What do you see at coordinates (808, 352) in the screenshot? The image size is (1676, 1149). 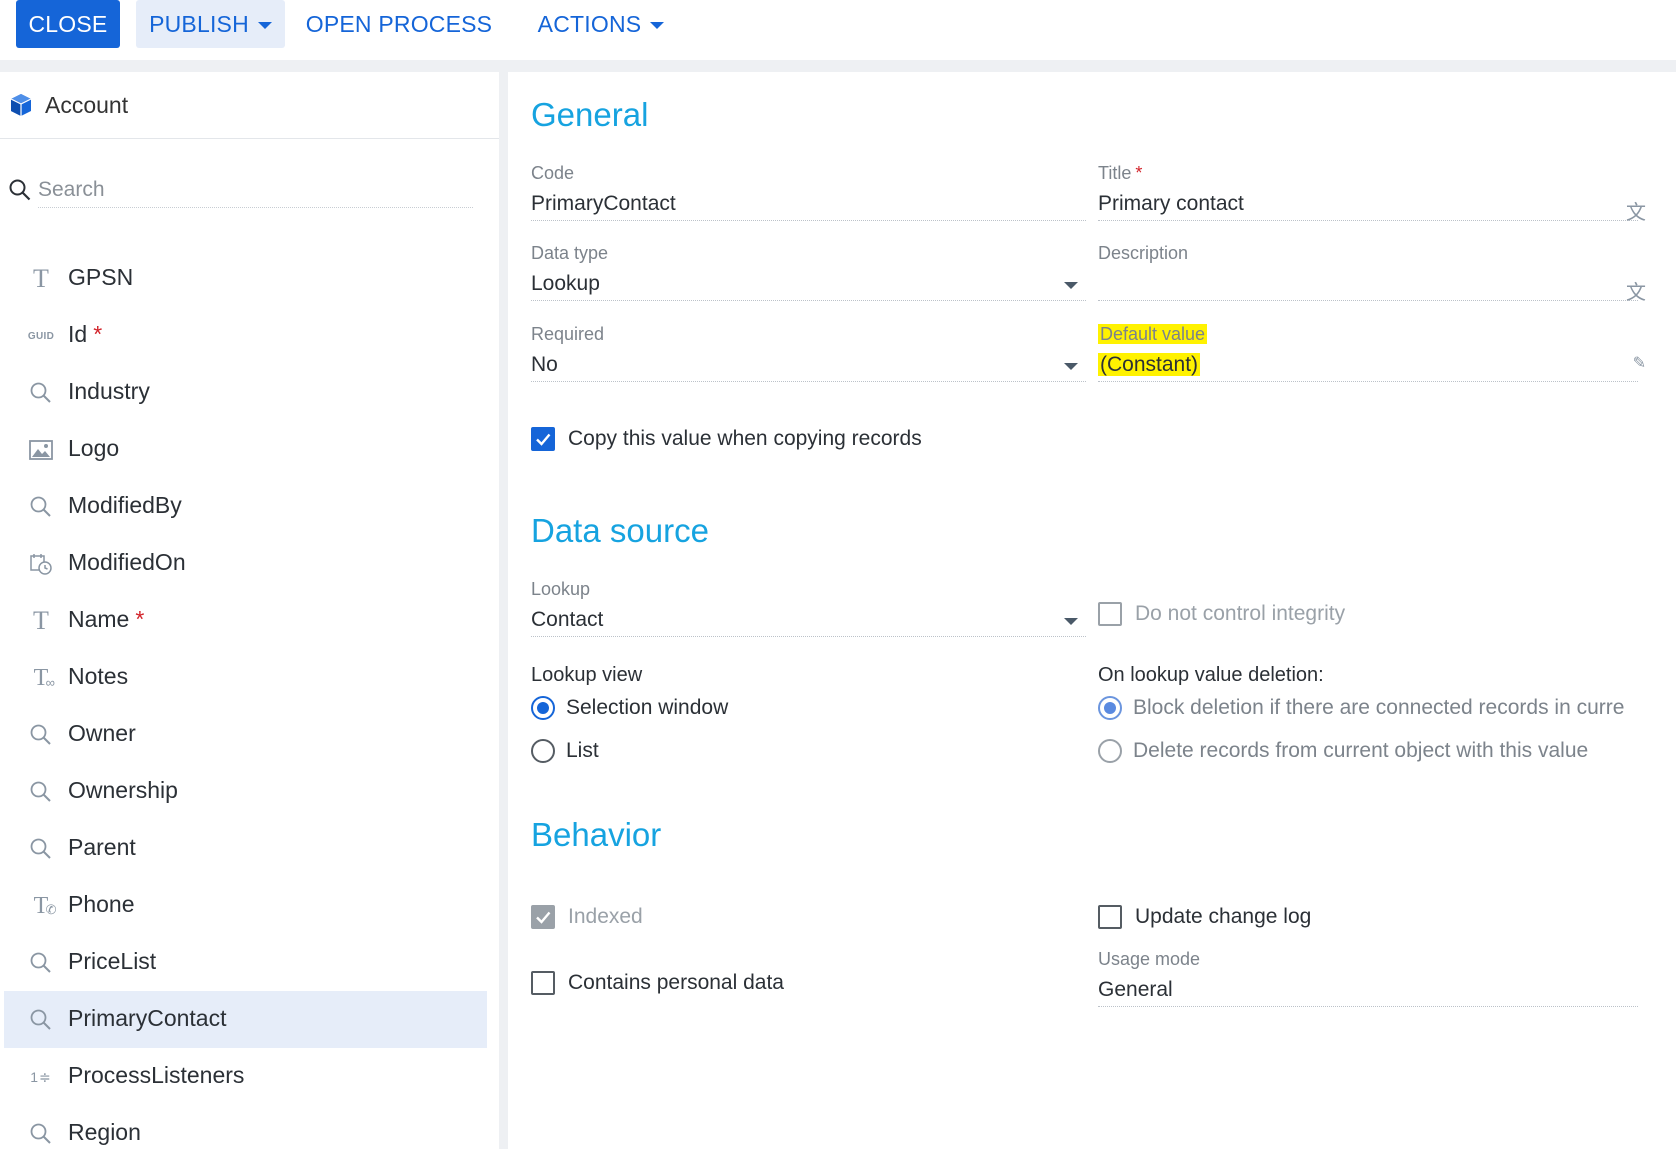 I see `required-select: Required No` at bounding box center [808, 352].